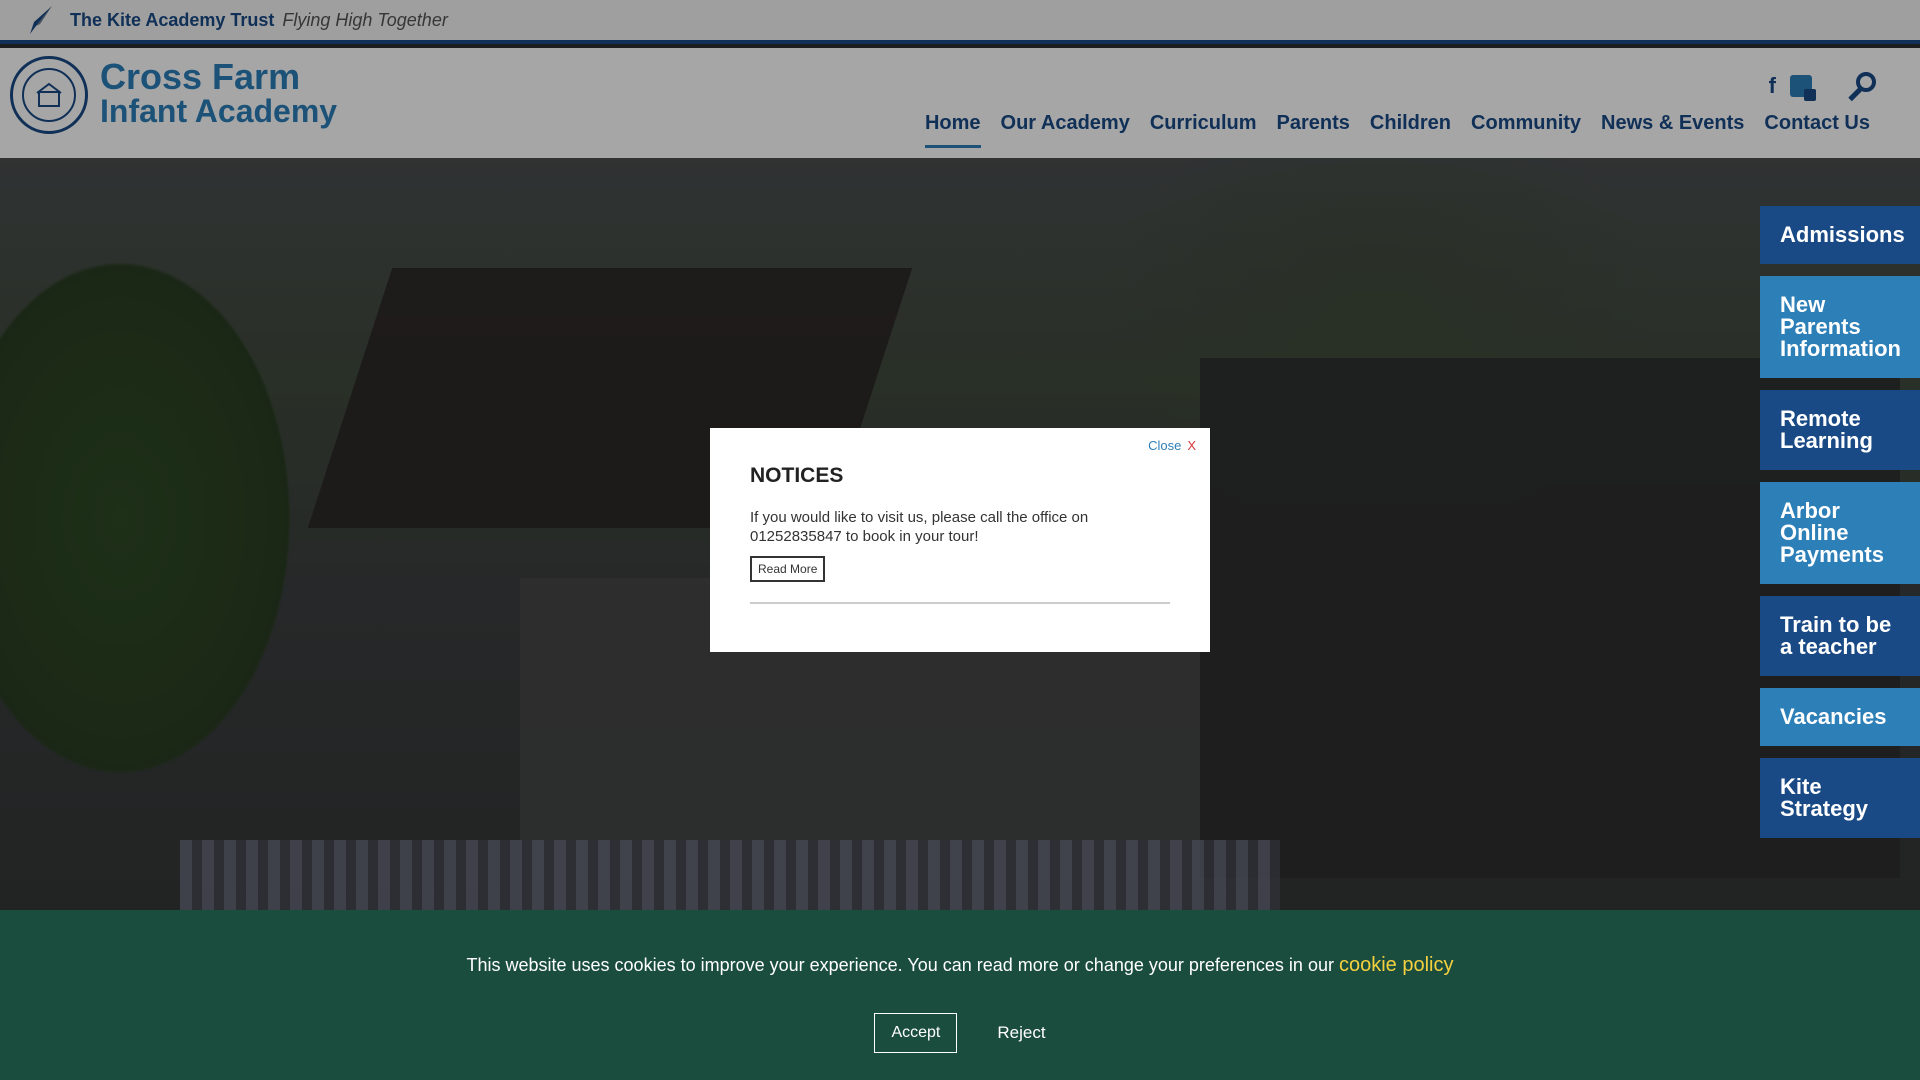  Describe the element at coordinates (797, 475) in the screenshot. I see `modal-title: NOTICES` at that location.